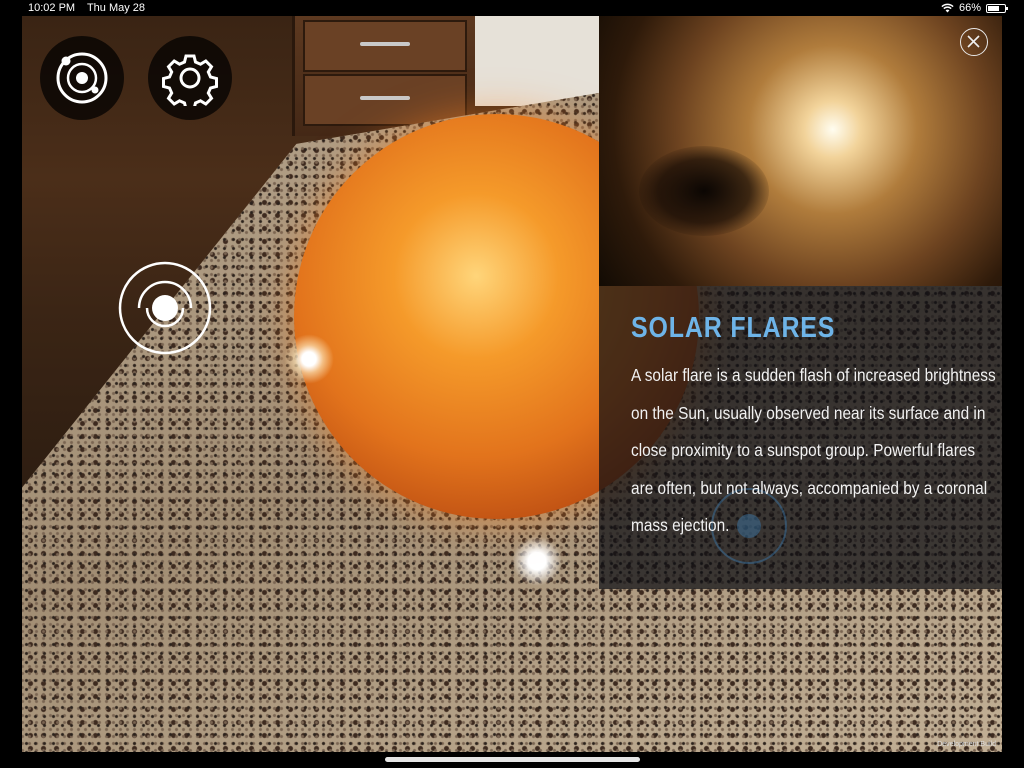  I want to click on status-left: 10:02 PM Thu May 28, so click(91, 8).